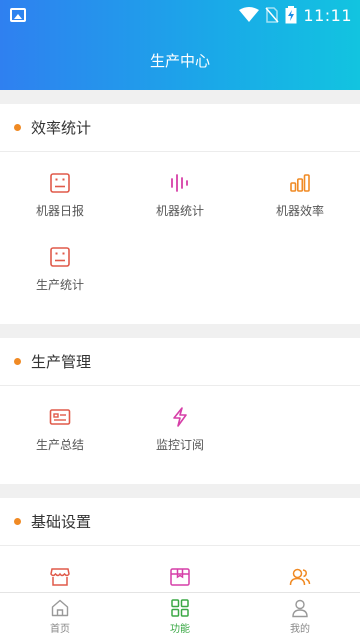  I want to click on section-header: 生产管理, so click(180, 362).